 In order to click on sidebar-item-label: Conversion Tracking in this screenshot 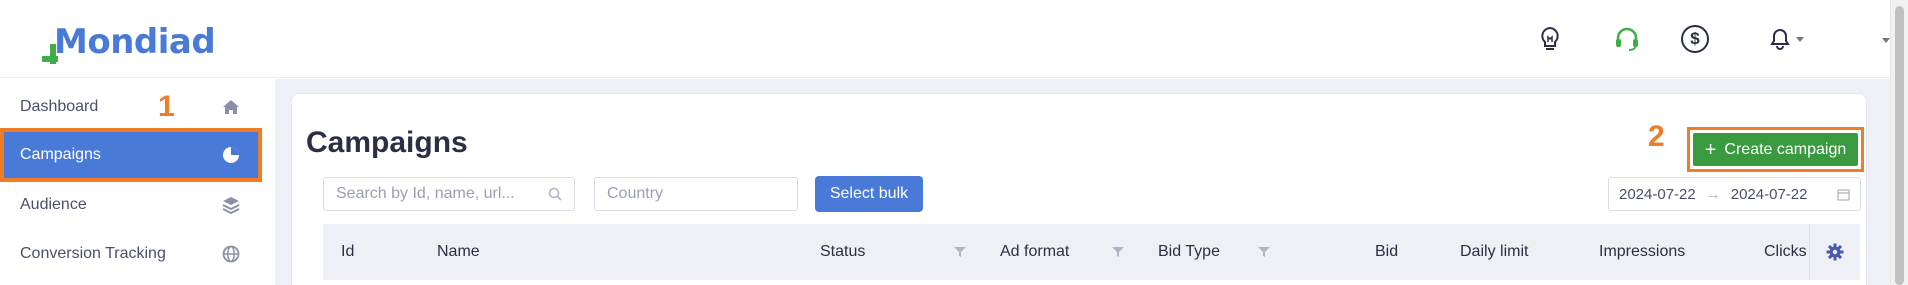, I will do `click(93, 253)`.